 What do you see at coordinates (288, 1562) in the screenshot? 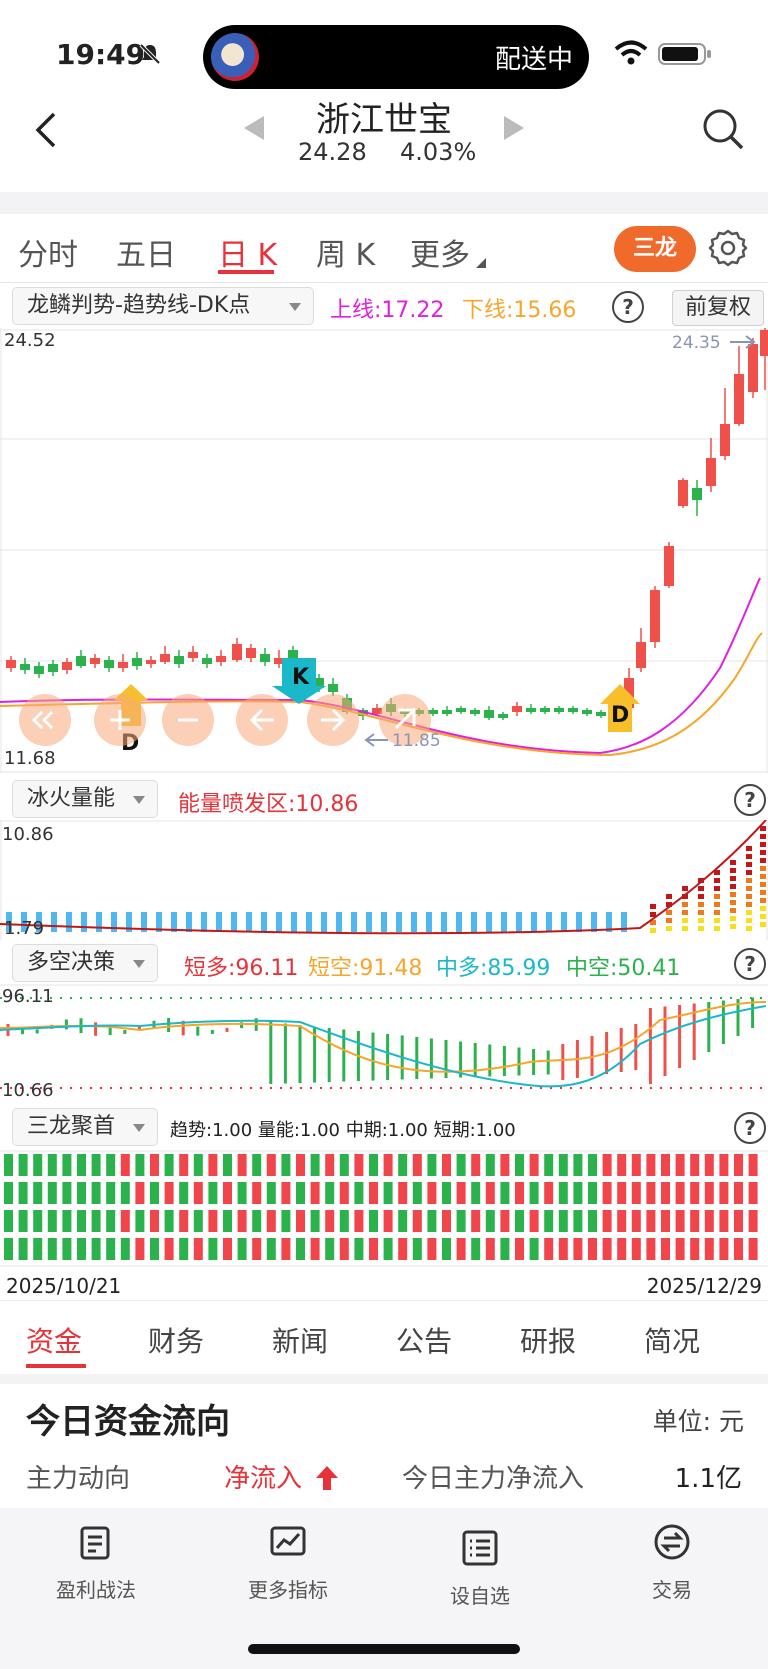
I see `more-indicators-button: 更多指标` at bounding box center [288, 1562].